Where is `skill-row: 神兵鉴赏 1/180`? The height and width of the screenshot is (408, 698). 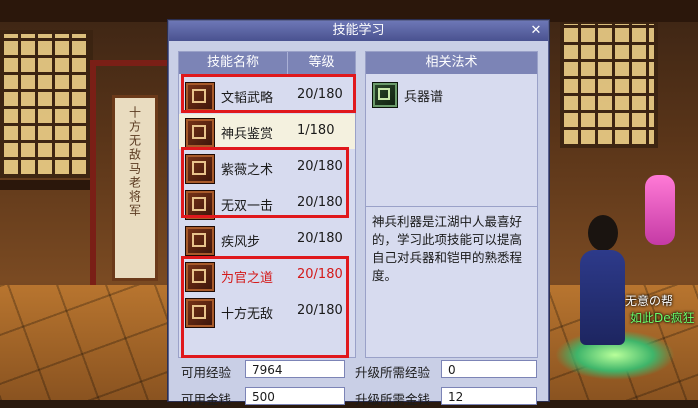 skill-row: 神兵鉴赏 1/180 is located at coordinates (267, 131).